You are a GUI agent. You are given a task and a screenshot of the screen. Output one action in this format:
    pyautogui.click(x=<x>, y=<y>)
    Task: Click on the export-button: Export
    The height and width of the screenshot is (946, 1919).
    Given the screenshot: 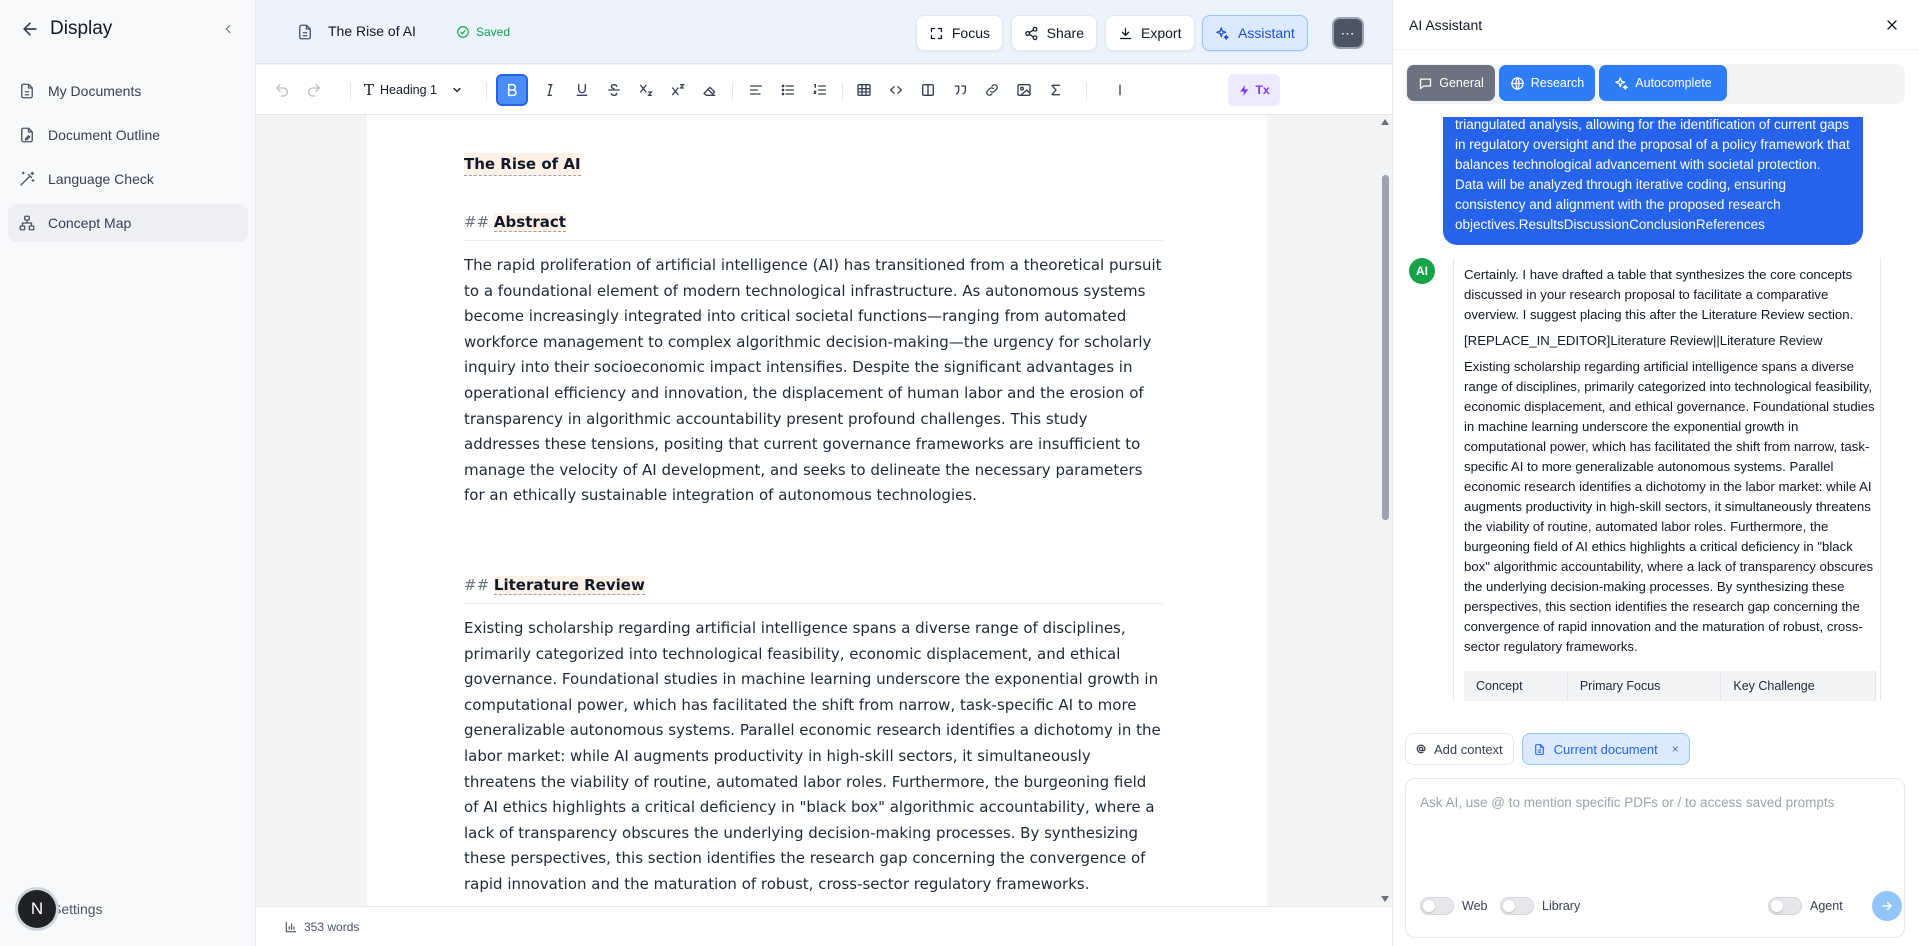 What is the action you would take?
    pyautogui.click(x=1150, y=33)
    